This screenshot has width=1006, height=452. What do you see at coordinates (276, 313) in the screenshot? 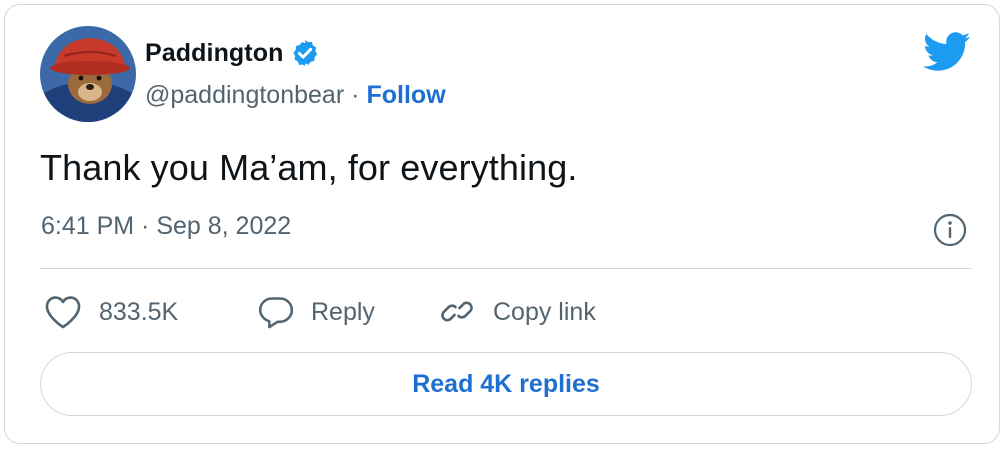
I see `reply-bubble-icon` at bounding box center [276, 313].